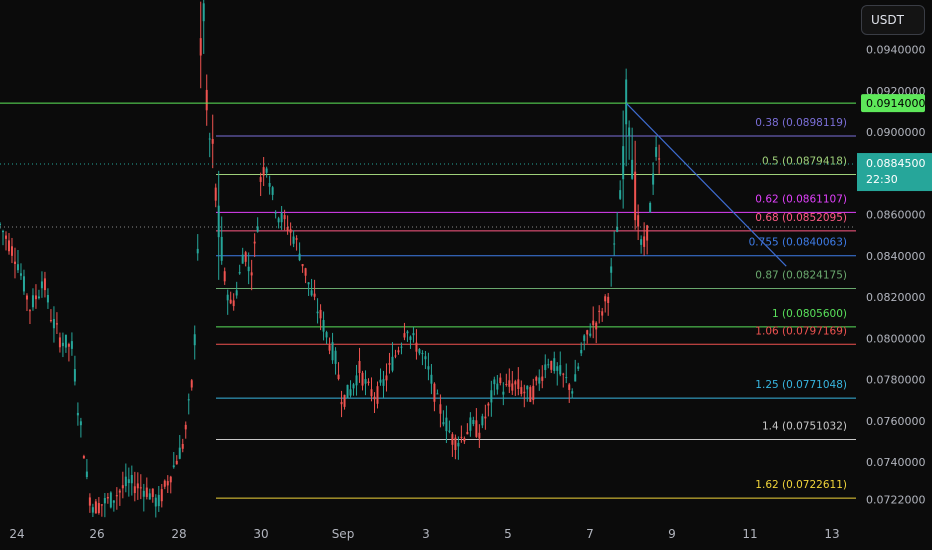 This screenshot has width=932, height=550. Describe the element at coordinates (590, 534) in the screenshot. I see `time-tick-label: 7` at that location.